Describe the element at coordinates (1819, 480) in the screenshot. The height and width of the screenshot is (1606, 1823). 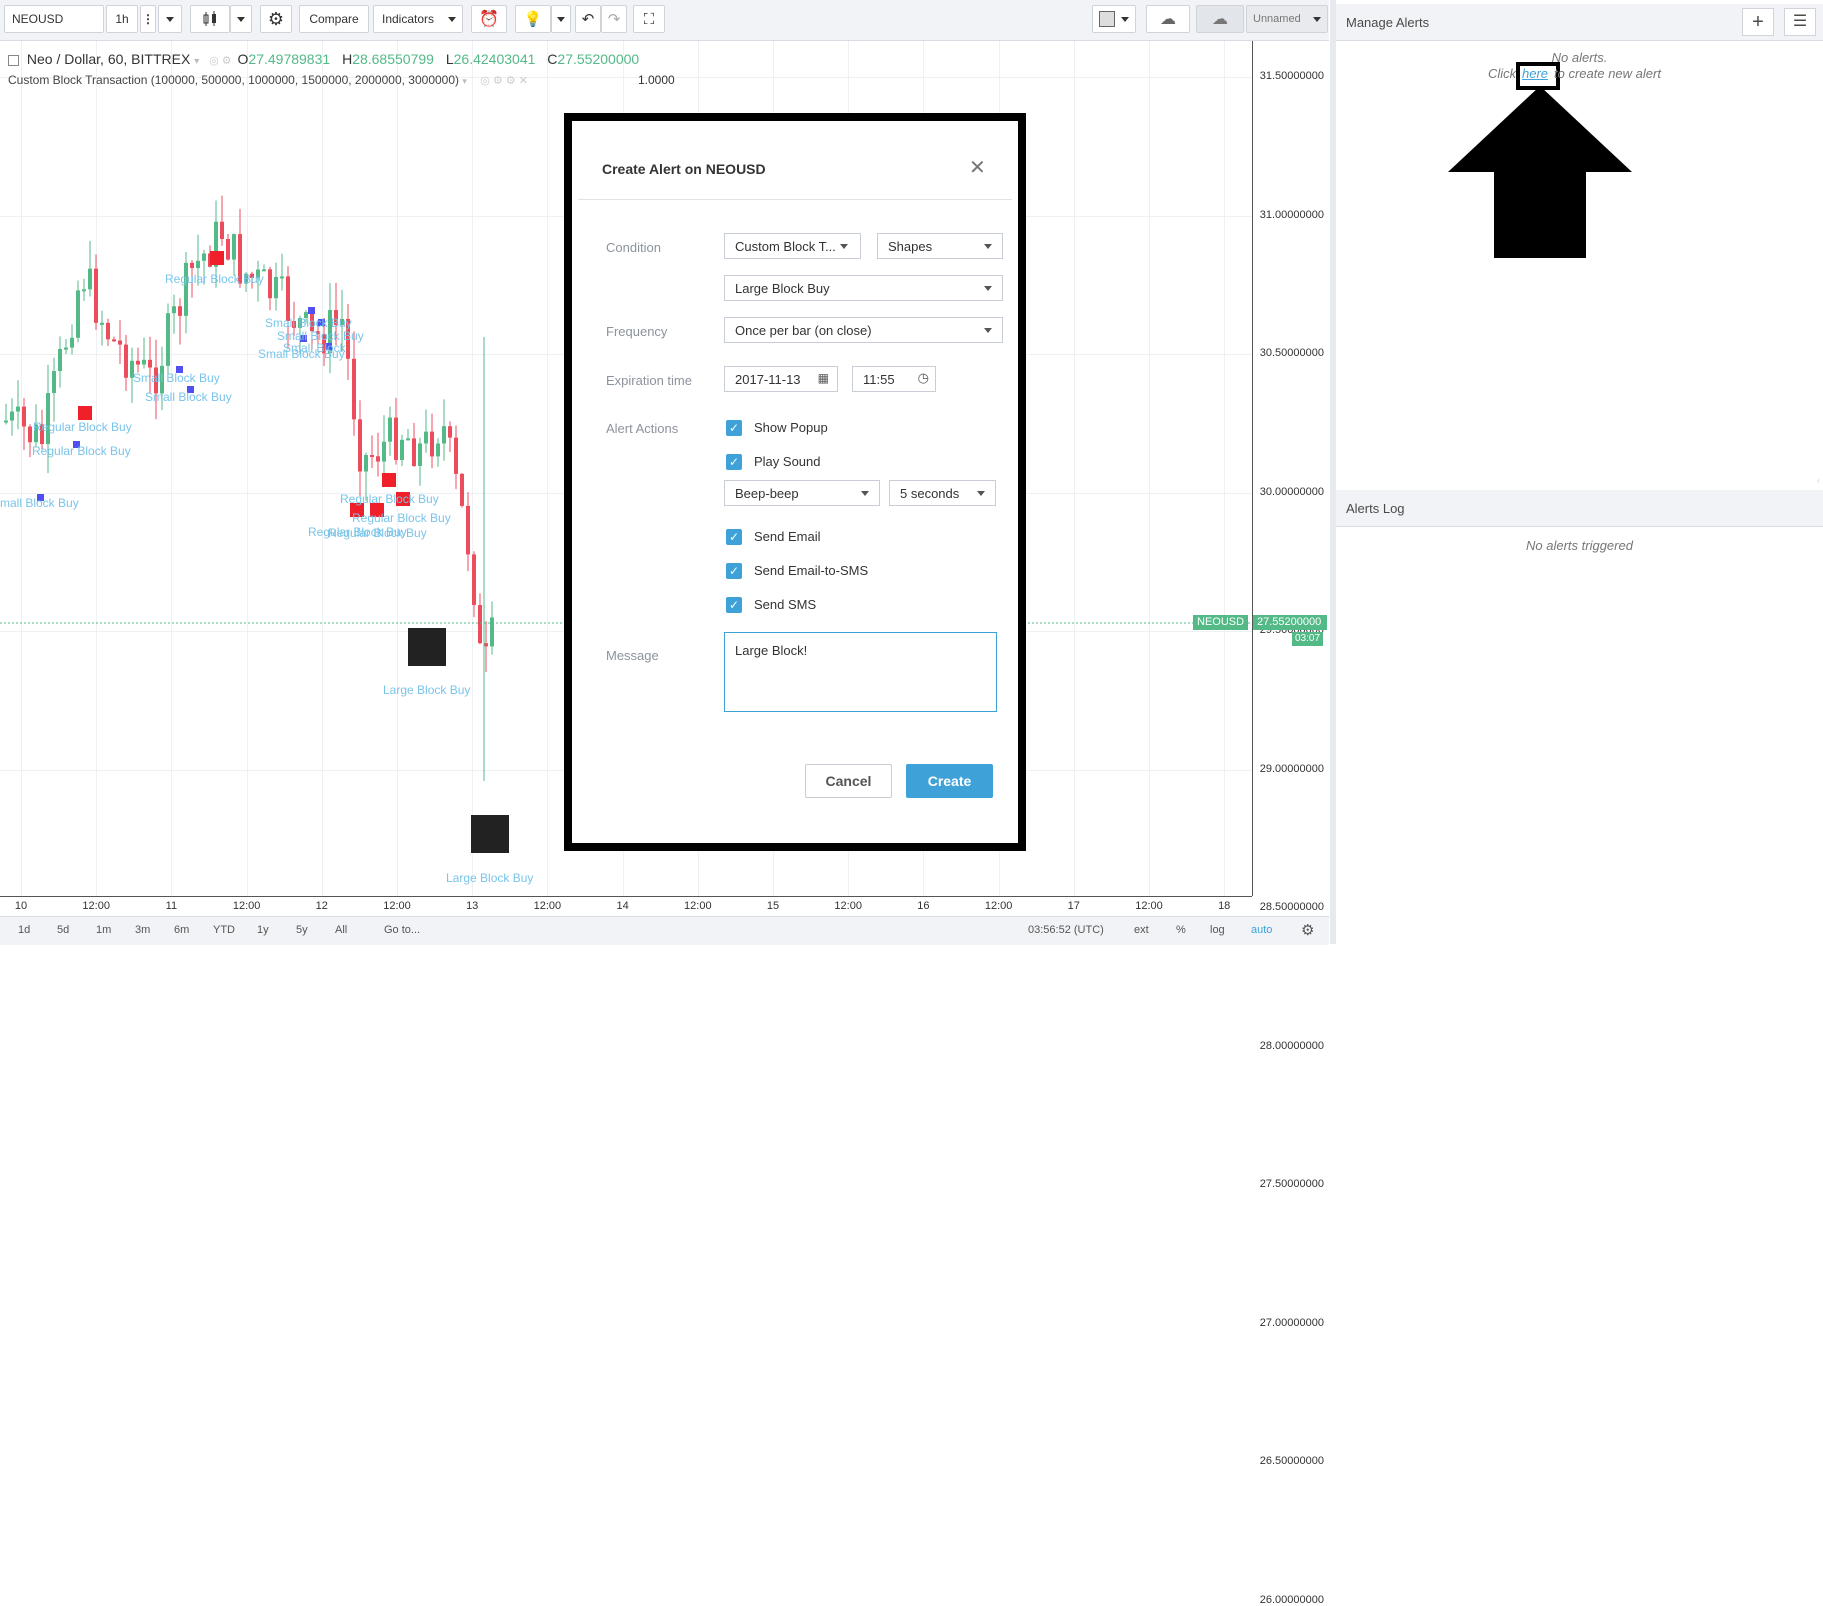
I see `panel-resize-handle: ‹` at that location.